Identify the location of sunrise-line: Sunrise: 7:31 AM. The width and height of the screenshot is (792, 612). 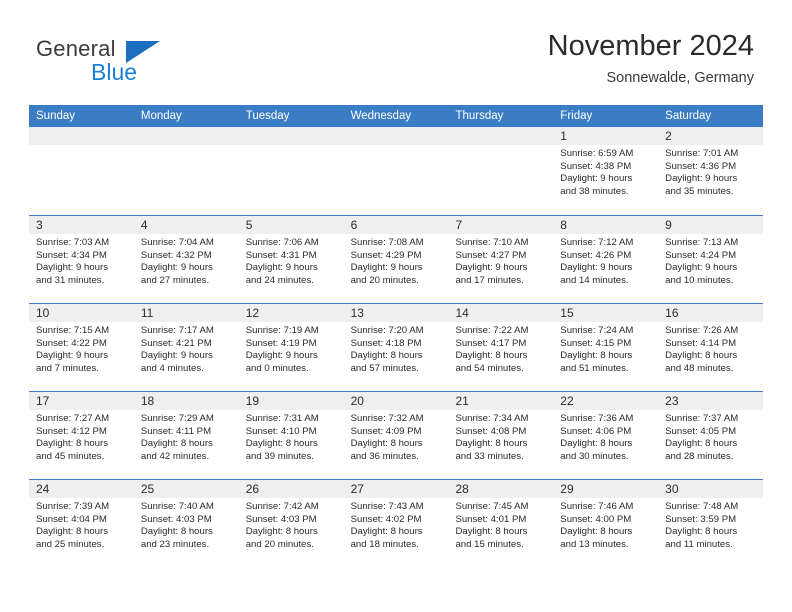
(282, 418).